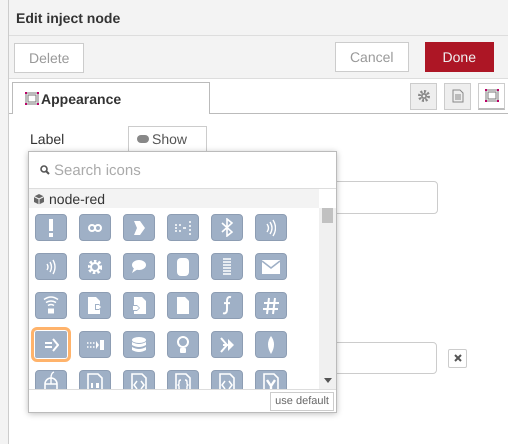 The height and width of the screenshot is (444, 508). What do you see at coordinates (459, 57) in the screenshot?
I see `button: Done` at bounding box center [459, 57].